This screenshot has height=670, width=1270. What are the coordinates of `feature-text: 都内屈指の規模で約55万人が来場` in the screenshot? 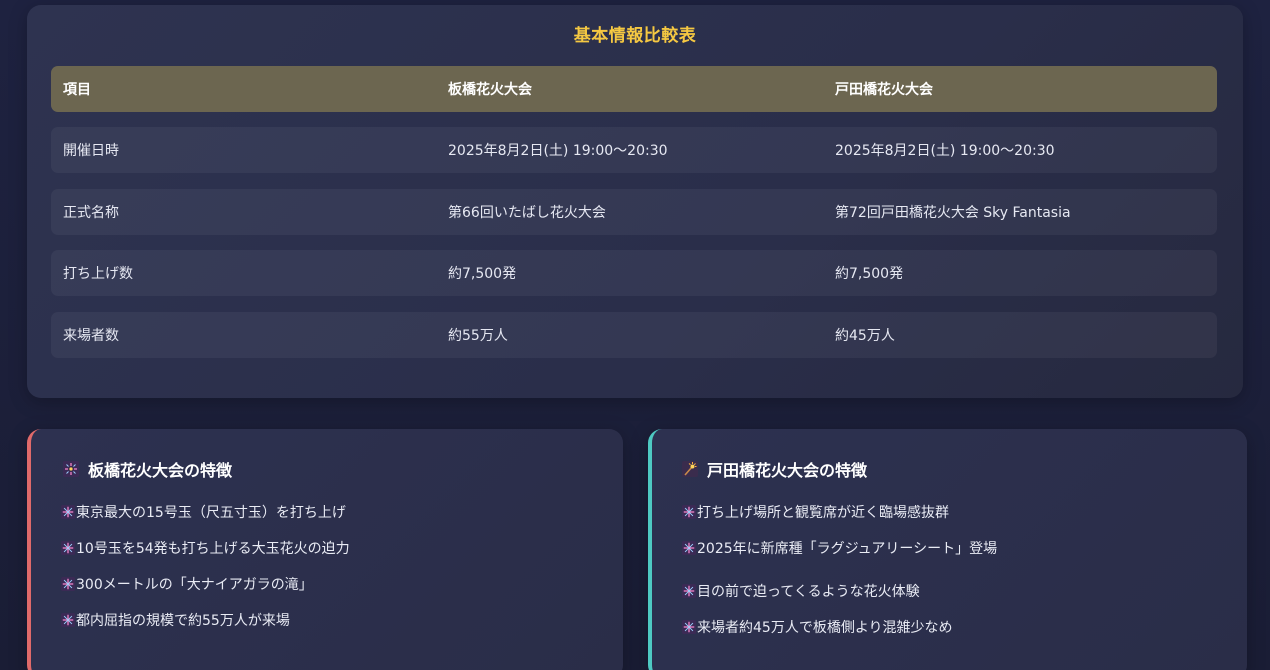 It's located at (183, 621).